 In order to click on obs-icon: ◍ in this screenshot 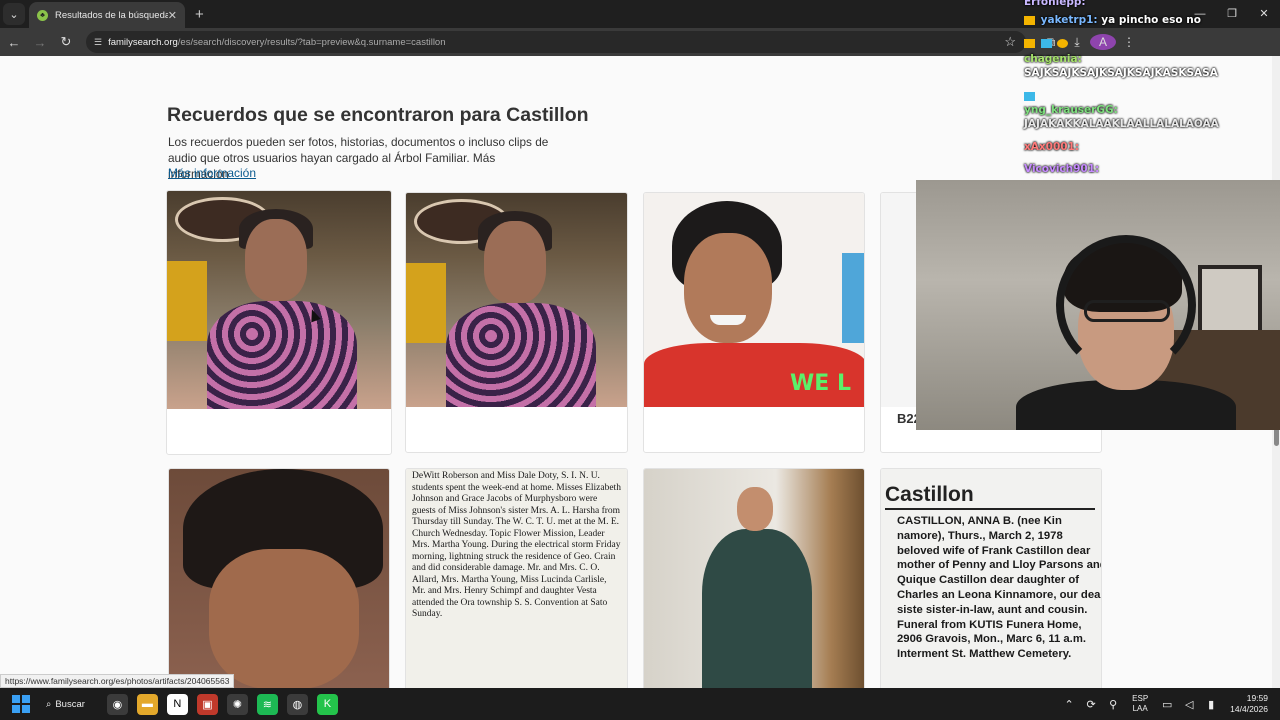, I will do `click(297, 704)`.